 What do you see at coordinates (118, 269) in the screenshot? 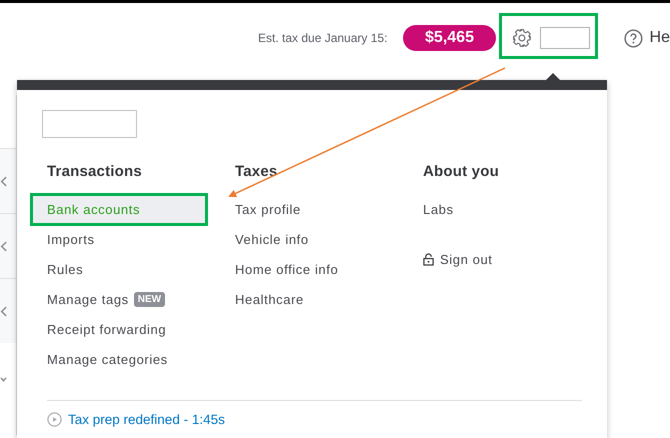
I see `menu-item: Rules` at bounding box center [118, 269].